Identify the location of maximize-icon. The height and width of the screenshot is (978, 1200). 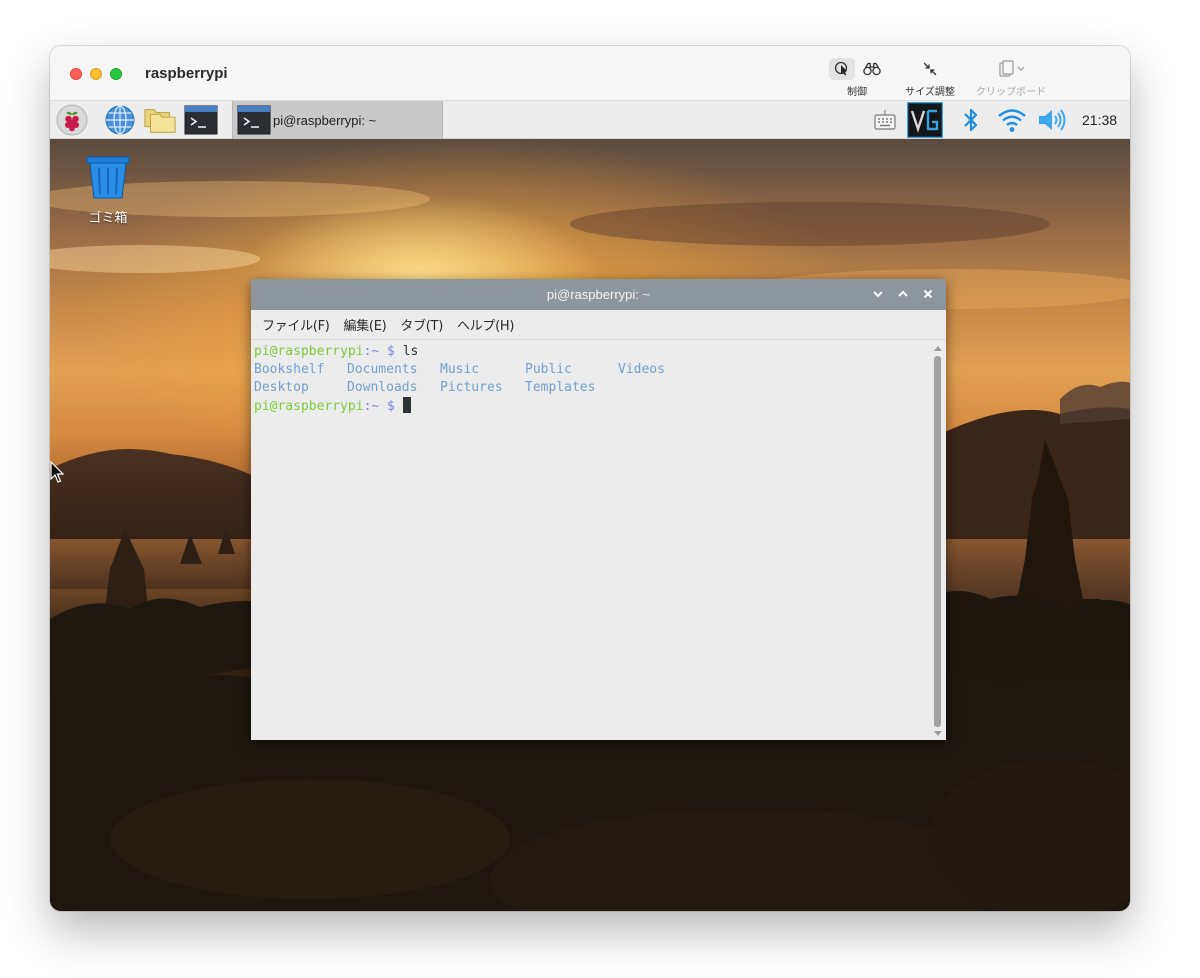
(903, 294).